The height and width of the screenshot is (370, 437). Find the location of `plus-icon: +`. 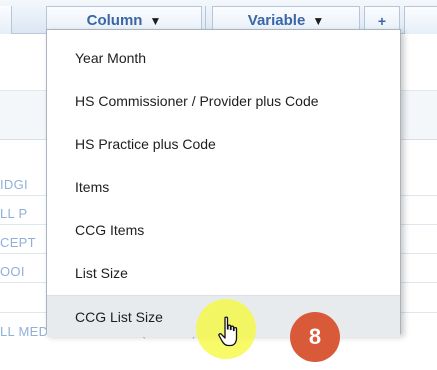

plus-icon: + is located at coordinates (382, 20).